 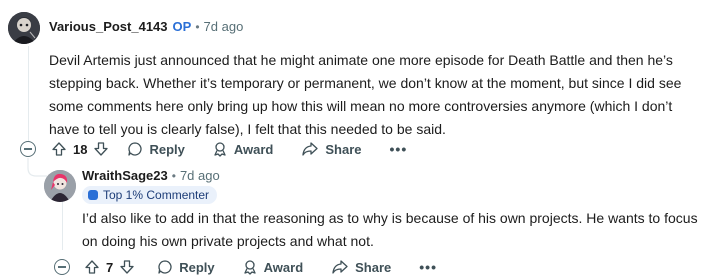 What do you see at coordinates (125, 175) in the screenshot?
I see `username: WraithSage23` at bounding box center [125, 175].